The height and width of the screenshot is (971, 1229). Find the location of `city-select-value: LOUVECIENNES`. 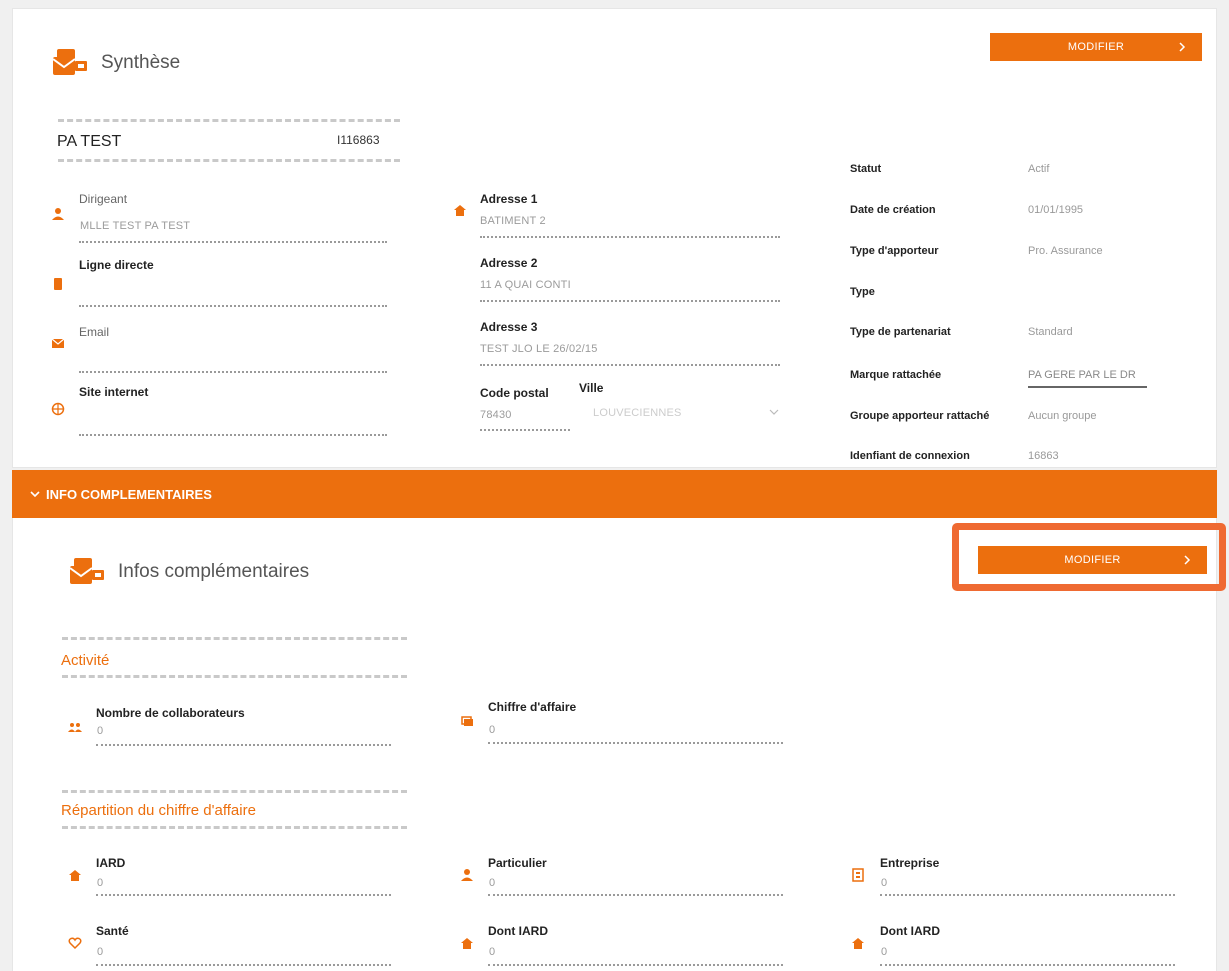

city-select-value: LOUVECIENNES is located at coordinates (637, 413).